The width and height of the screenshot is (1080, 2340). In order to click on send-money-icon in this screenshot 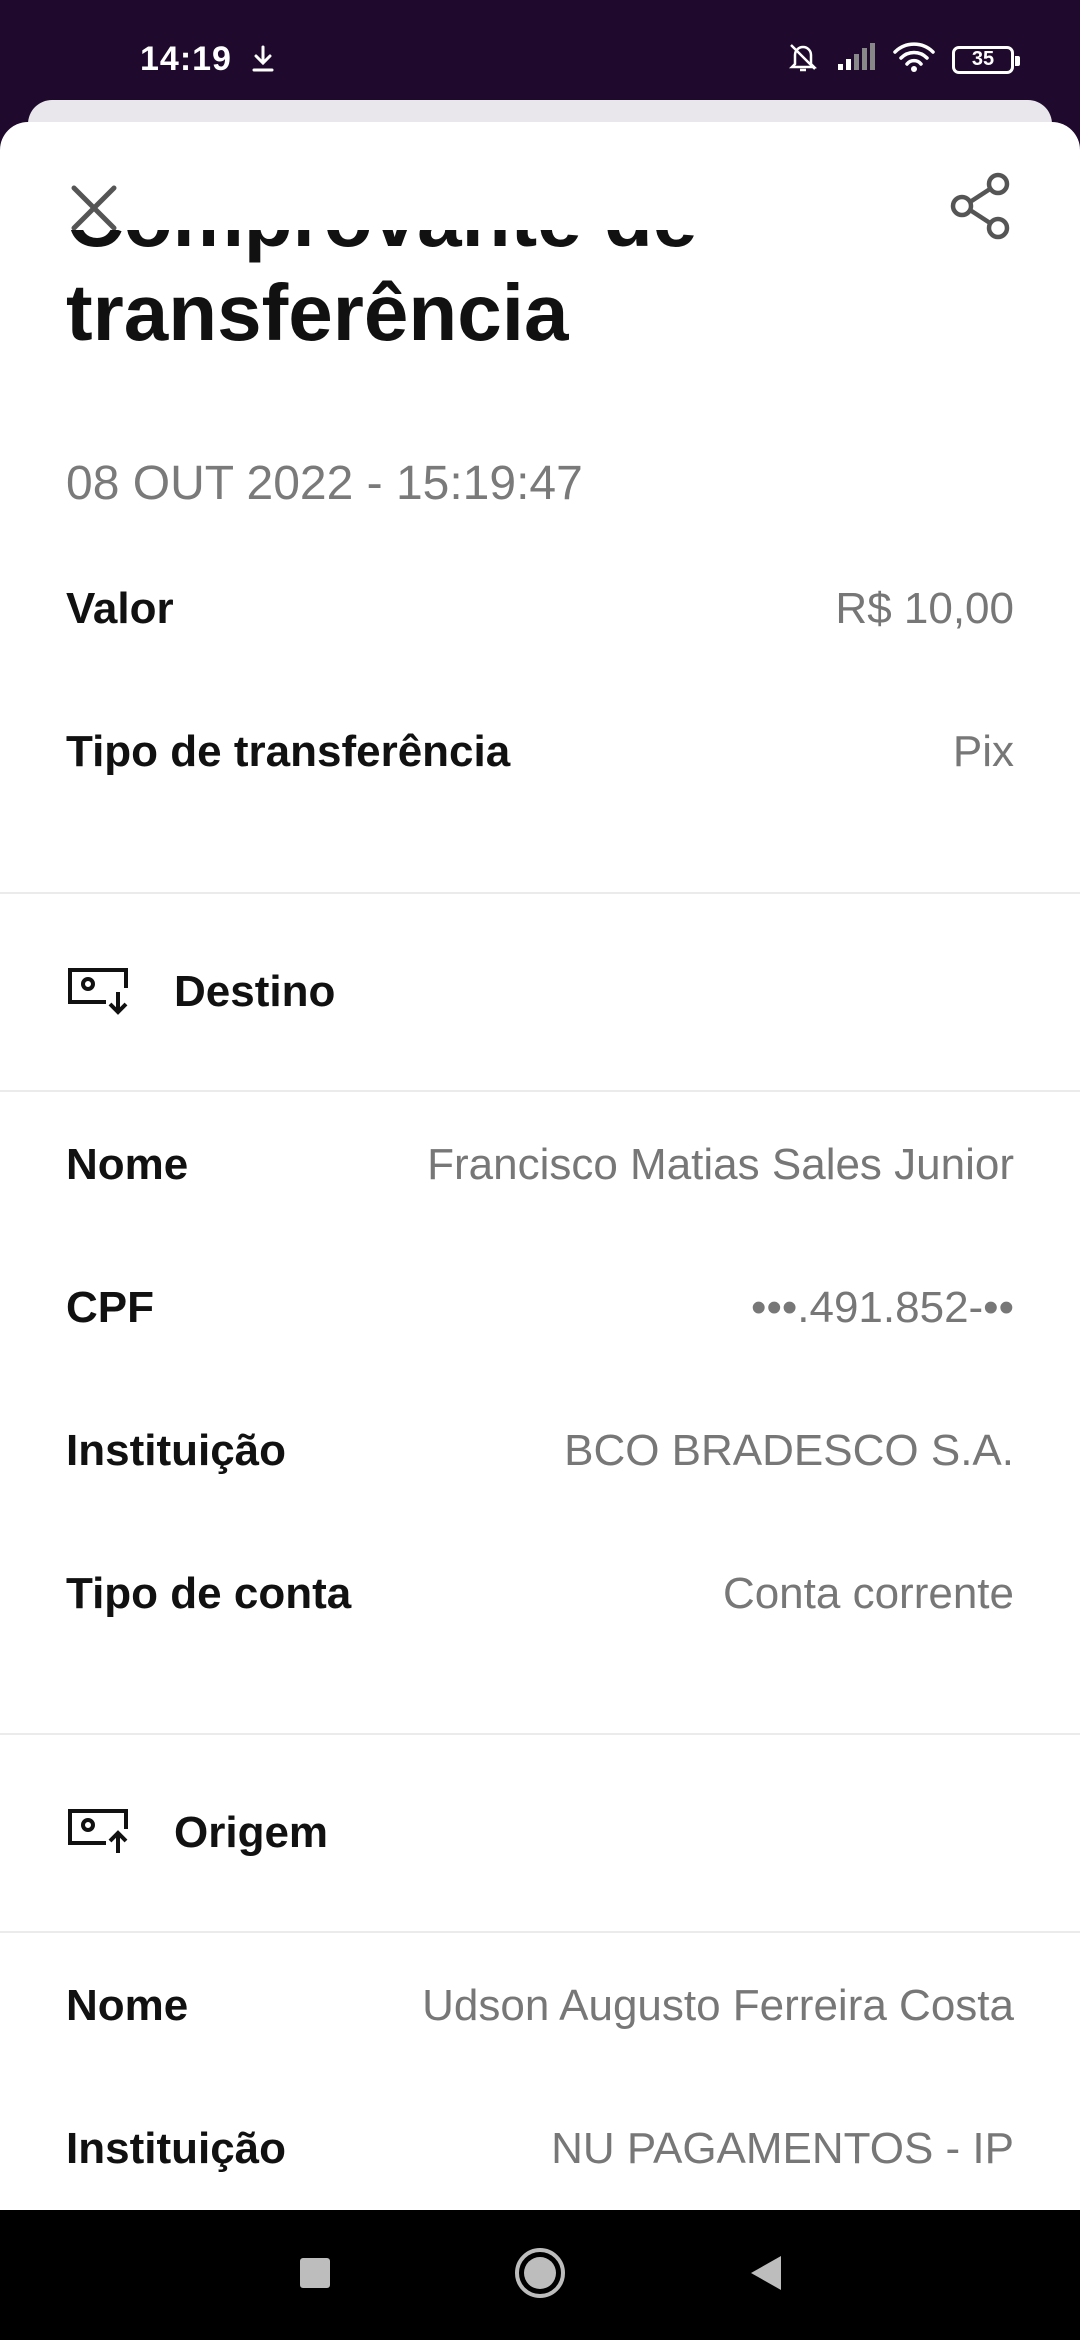, I will do `click(98, 1833)`.